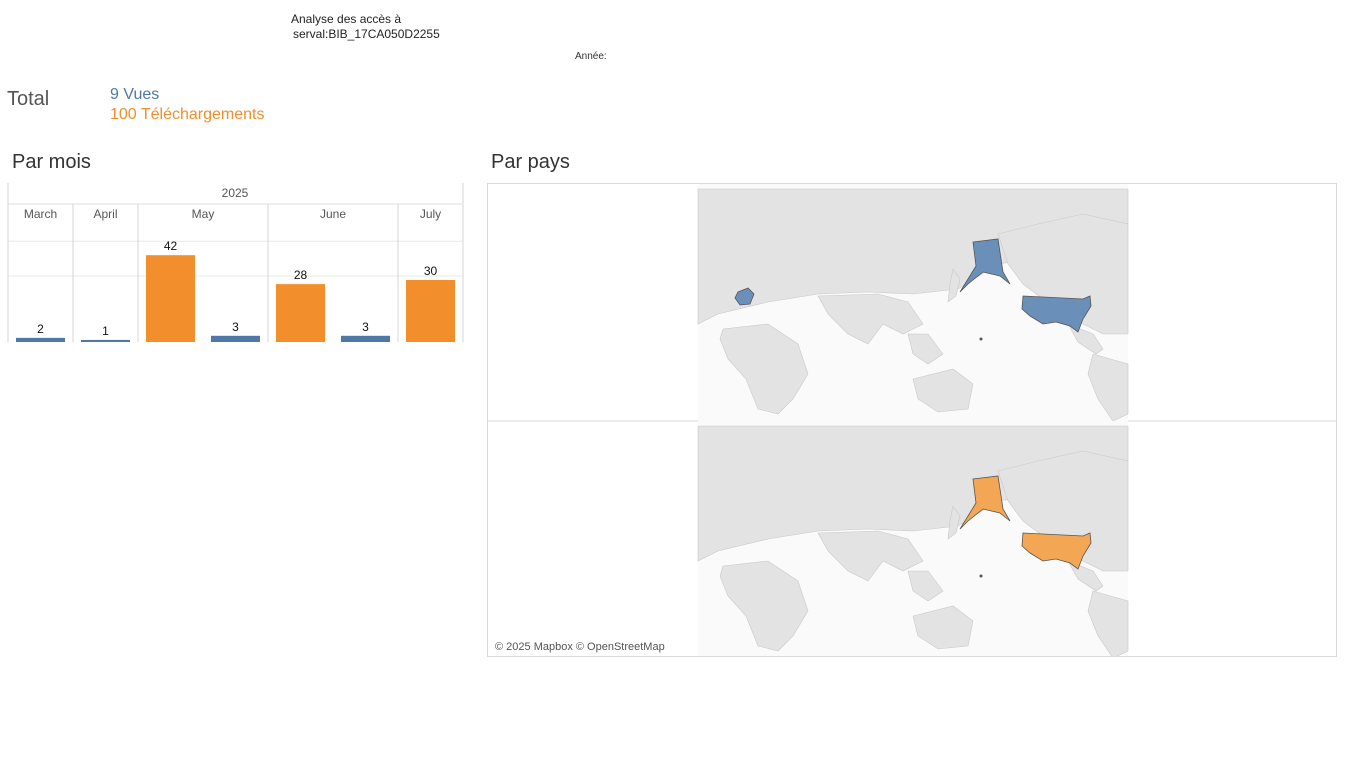  What do you see at coordinates (114, 94) in the screenshot?
I see `total-views-count: 9` at bounding box center [114, 94].